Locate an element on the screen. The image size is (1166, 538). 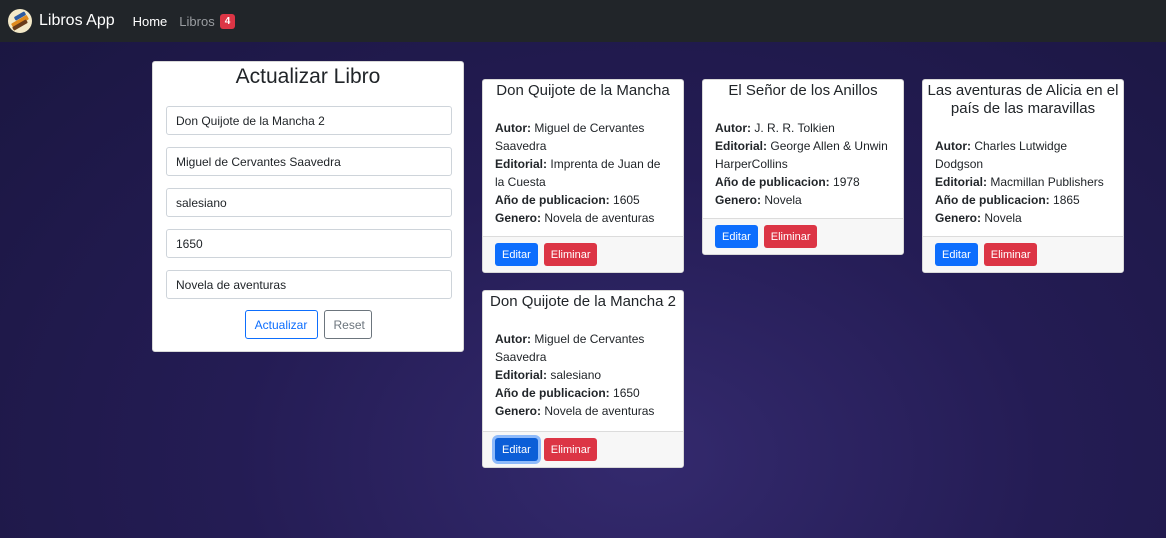
brand-link: Libros App is located at coordinates (61, 21).